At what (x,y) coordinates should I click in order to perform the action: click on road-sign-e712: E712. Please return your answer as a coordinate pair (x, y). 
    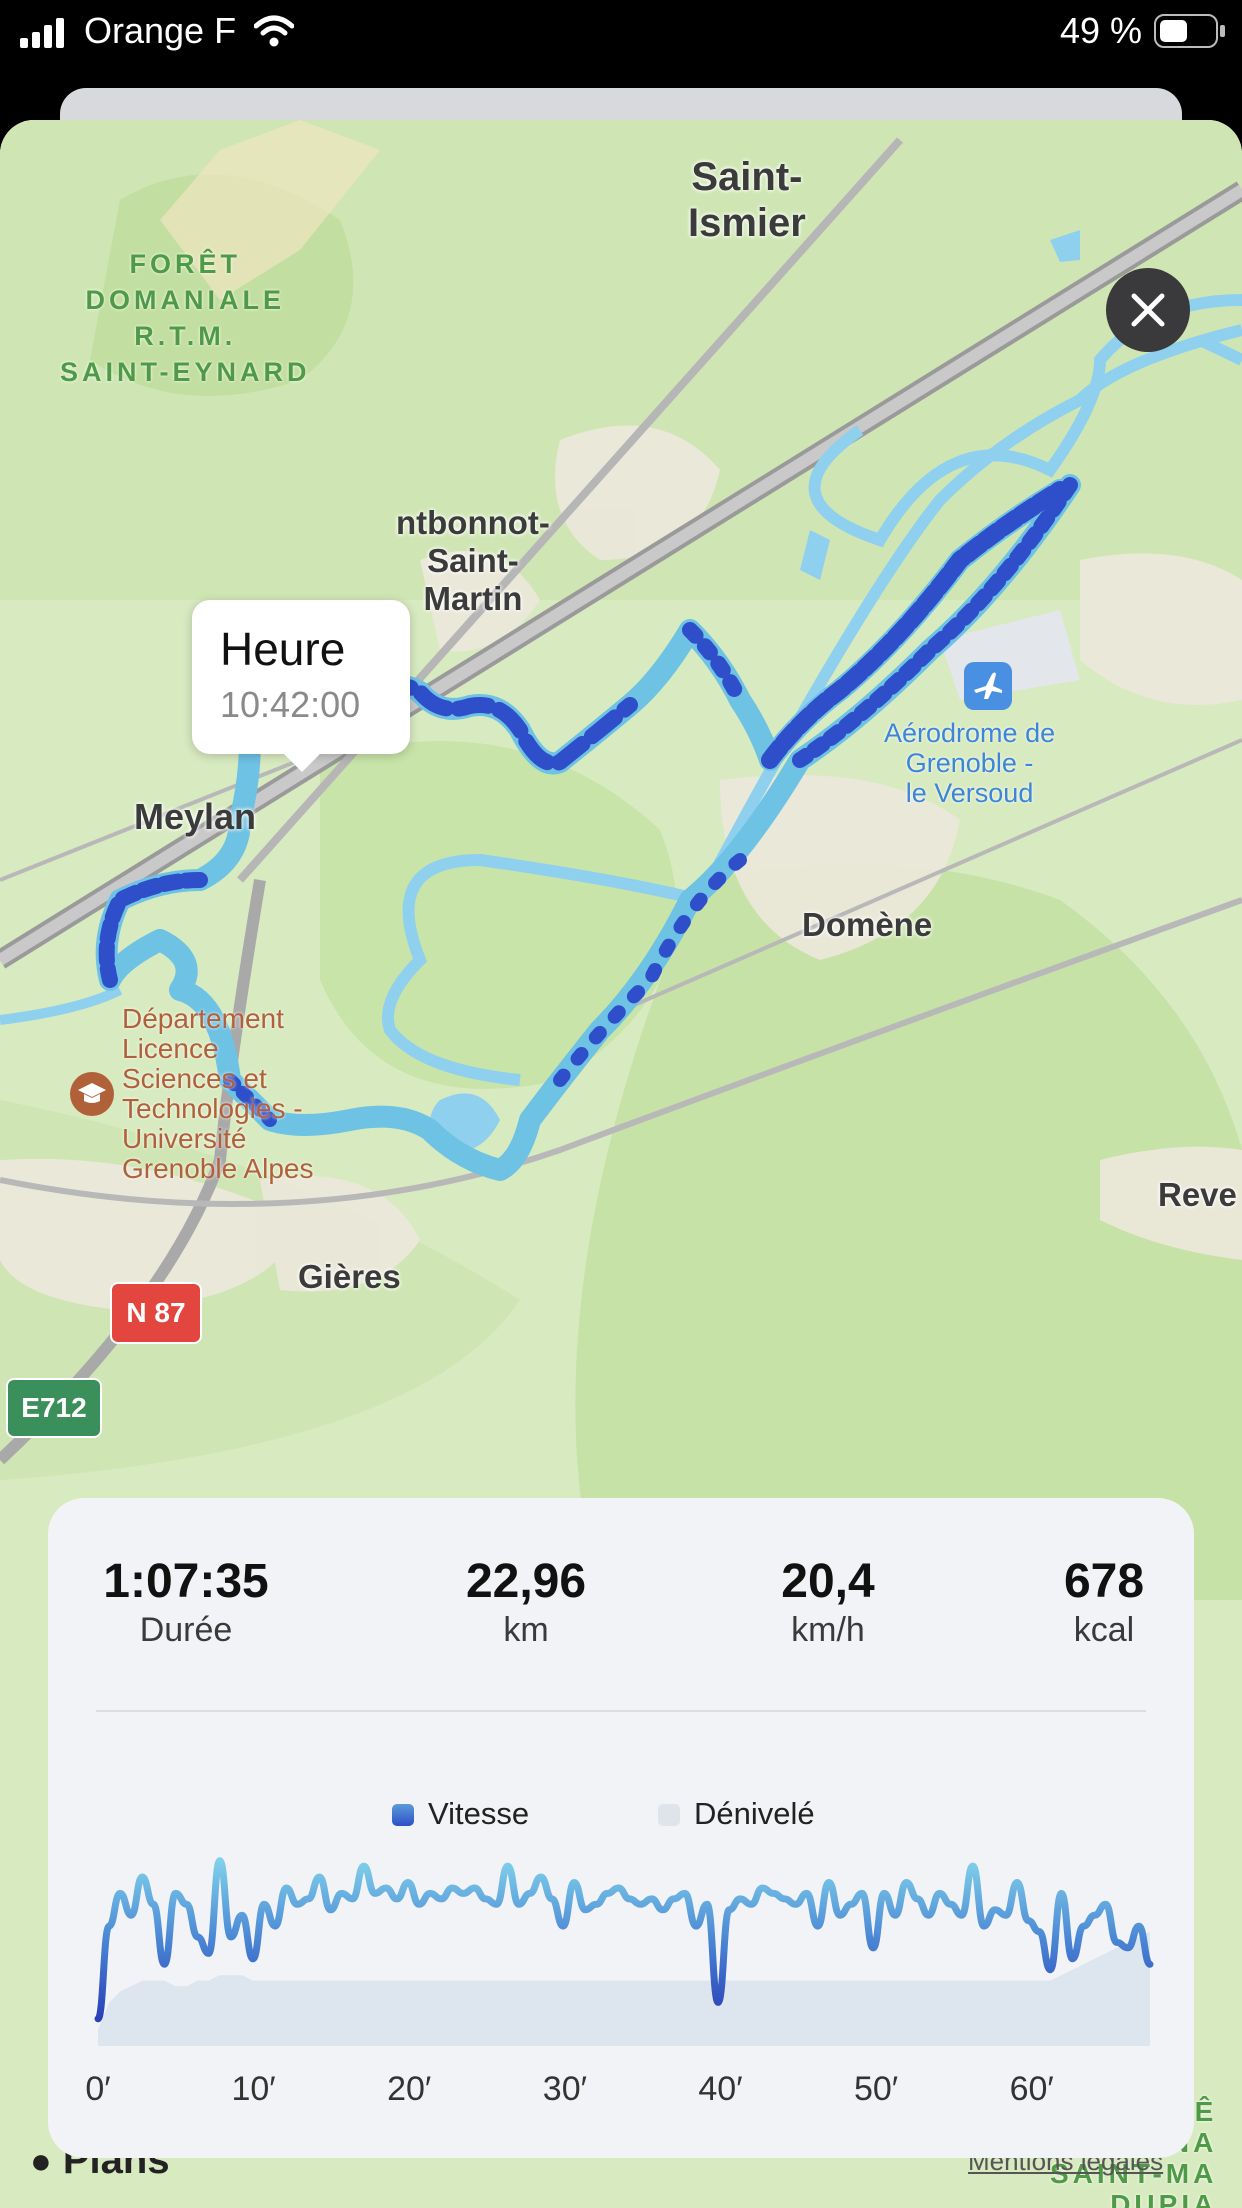
    Looking at the image, I should click on (54, 1408).